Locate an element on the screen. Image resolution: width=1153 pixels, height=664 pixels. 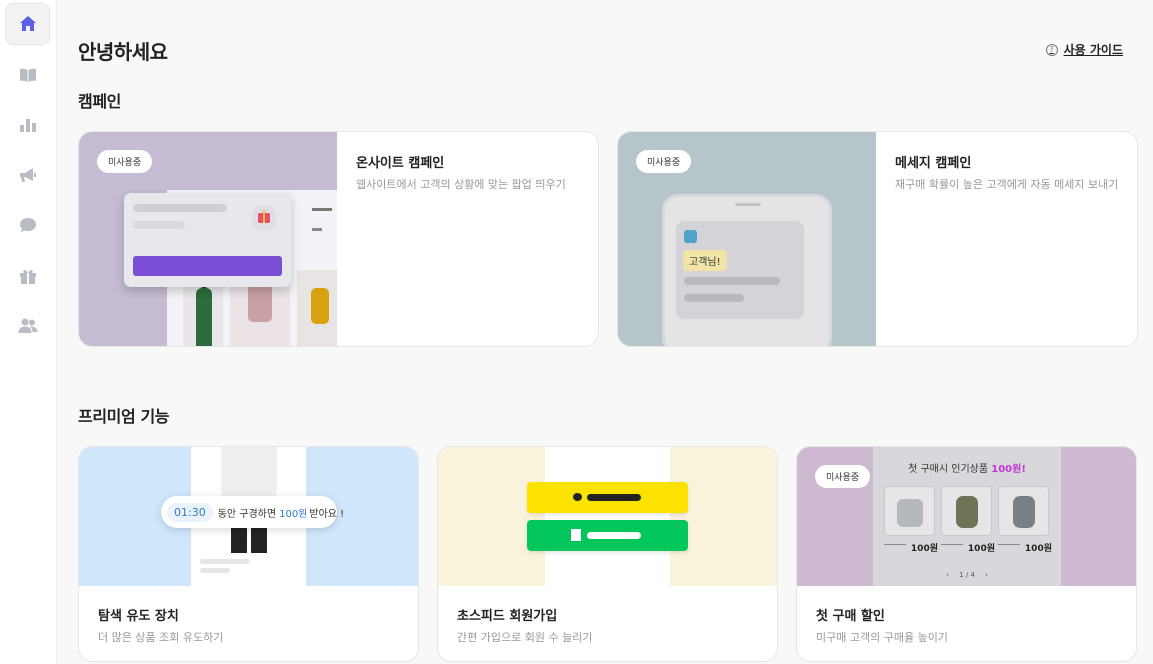
home-icon is located at coordinates (27, 23).